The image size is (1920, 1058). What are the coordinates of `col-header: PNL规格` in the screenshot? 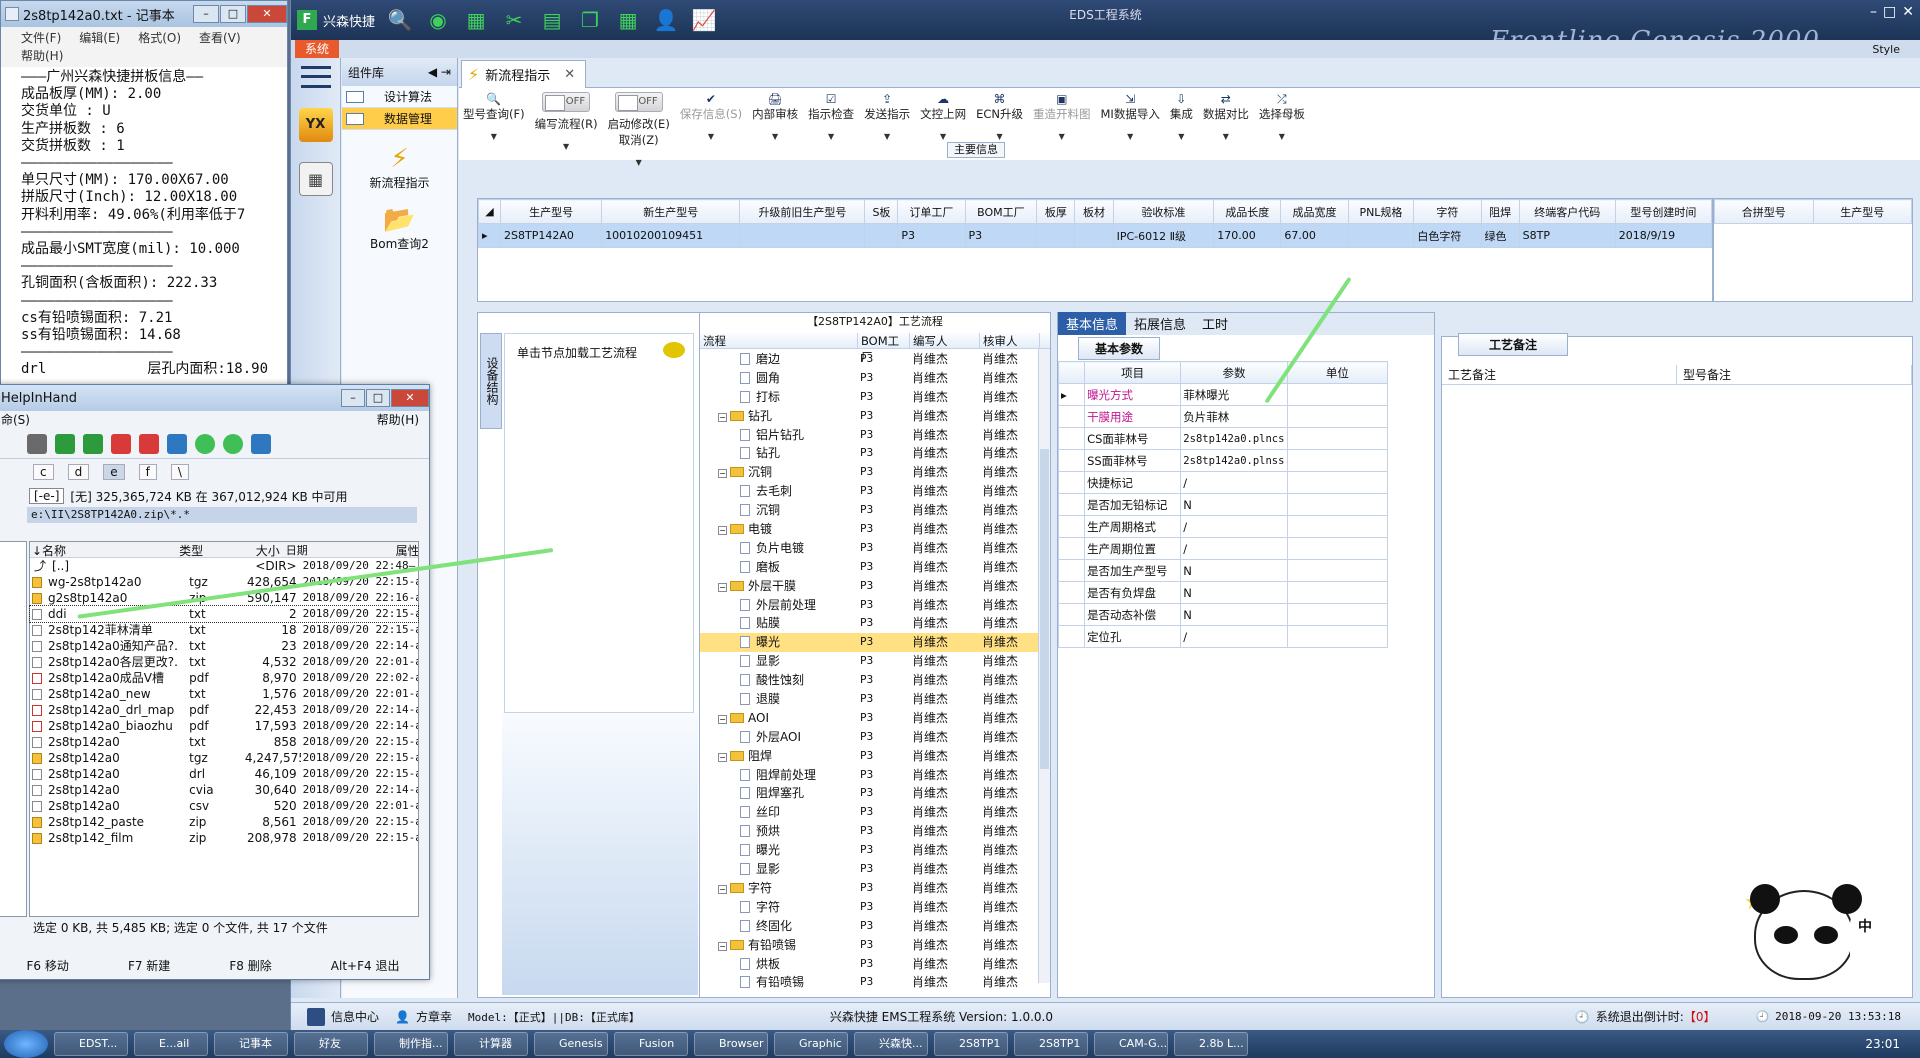 It's located at (1381, 211).